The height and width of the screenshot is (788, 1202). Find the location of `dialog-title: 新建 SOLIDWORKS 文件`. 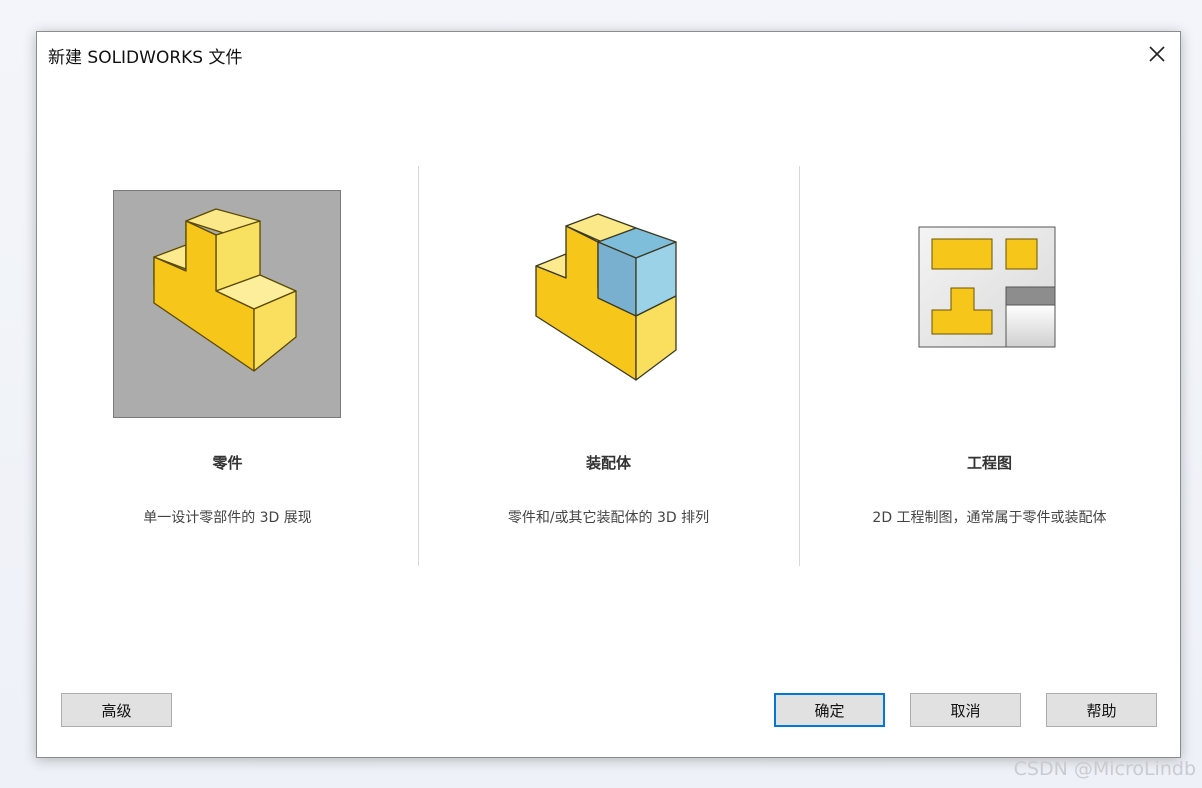

dialog-title: 新建 SOLIDWORKS 文件 is located at coordinates (145, 58).